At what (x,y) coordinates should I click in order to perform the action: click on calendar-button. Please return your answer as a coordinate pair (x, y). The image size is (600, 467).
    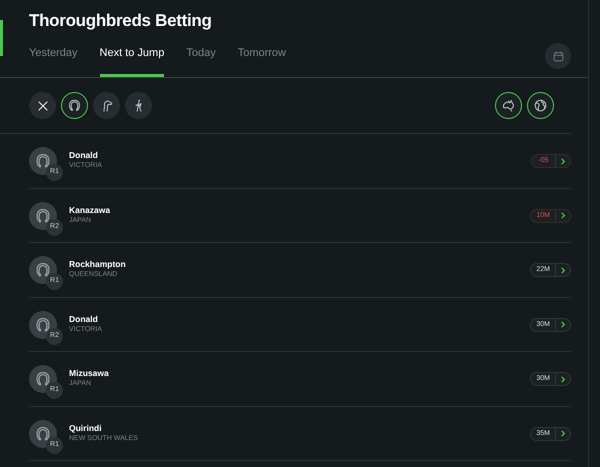
    Looking at the image, I should click on (558, 56).